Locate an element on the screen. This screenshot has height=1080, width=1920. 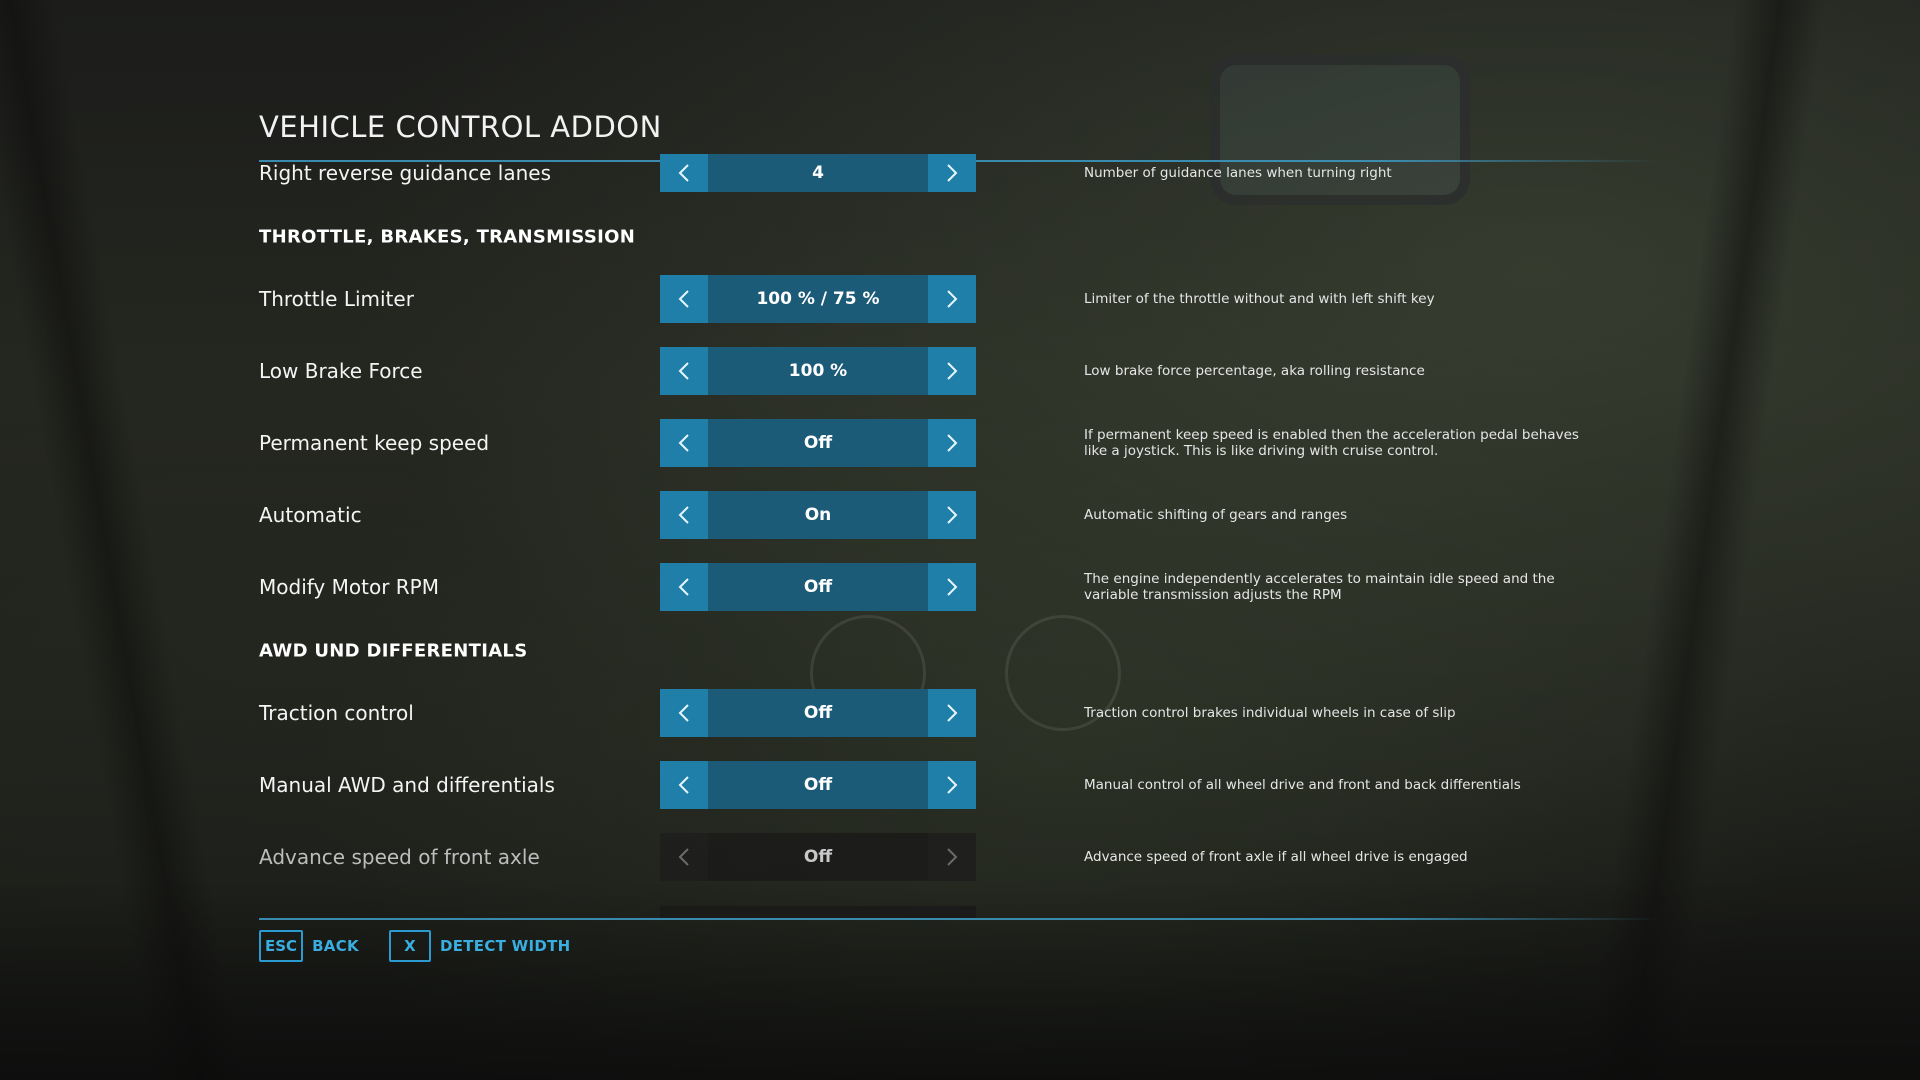
setting-stepper-low-brake-force: 100 % is located at coordinates (818, 371).